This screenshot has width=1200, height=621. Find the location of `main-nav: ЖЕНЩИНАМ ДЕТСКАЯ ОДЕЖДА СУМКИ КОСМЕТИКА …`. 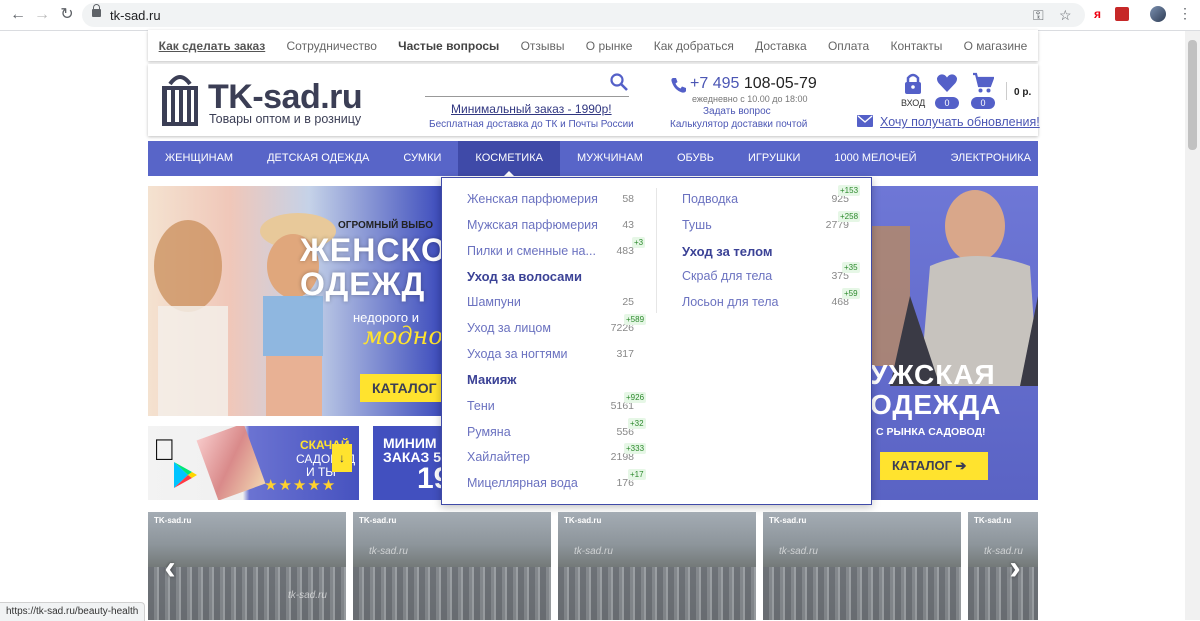

main-nav: ЖЕНЩИНАМ ДЕТСКАЯ ОДЕЖДА СУМКИ КОСМЕТИКА … is located at coordinates (593, 159).